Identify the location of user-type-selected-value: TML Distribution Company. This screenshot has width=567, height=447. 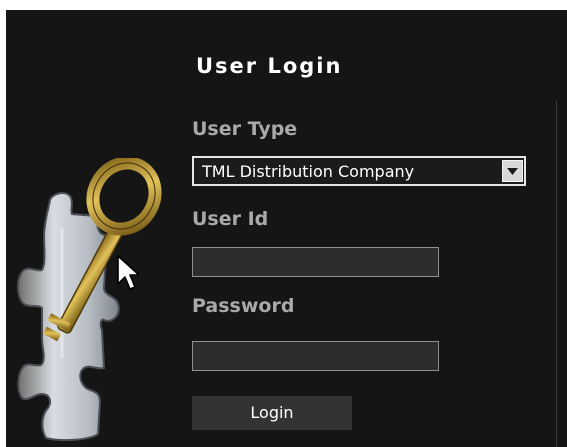
(308, 171).